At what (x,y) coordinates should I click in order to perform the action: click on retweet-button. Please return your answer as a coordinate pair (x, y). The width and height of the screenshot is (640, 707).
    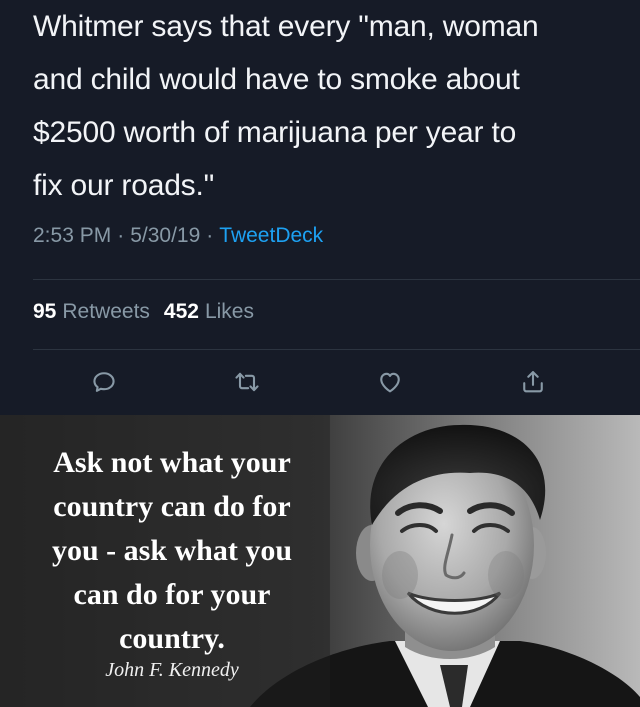
    Looking at the image, I should click on (247, 382).